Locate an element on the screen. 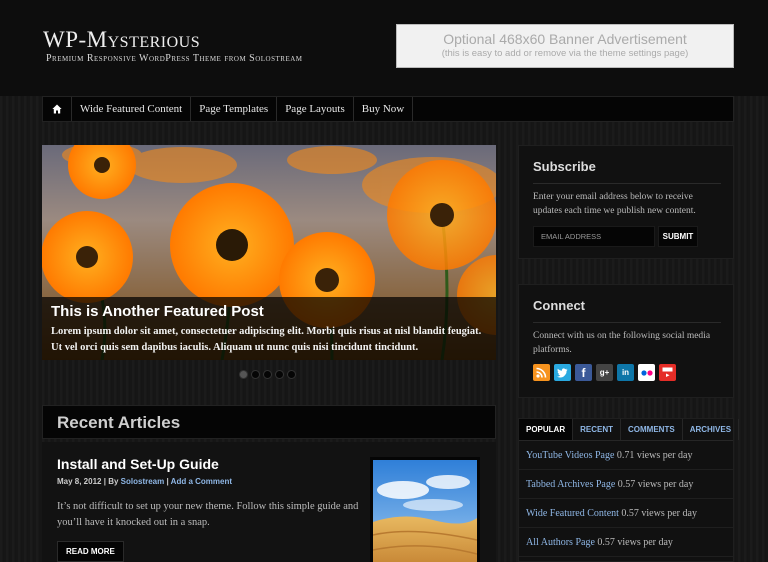  post-thumbnail is located at coordinates (425, 509).